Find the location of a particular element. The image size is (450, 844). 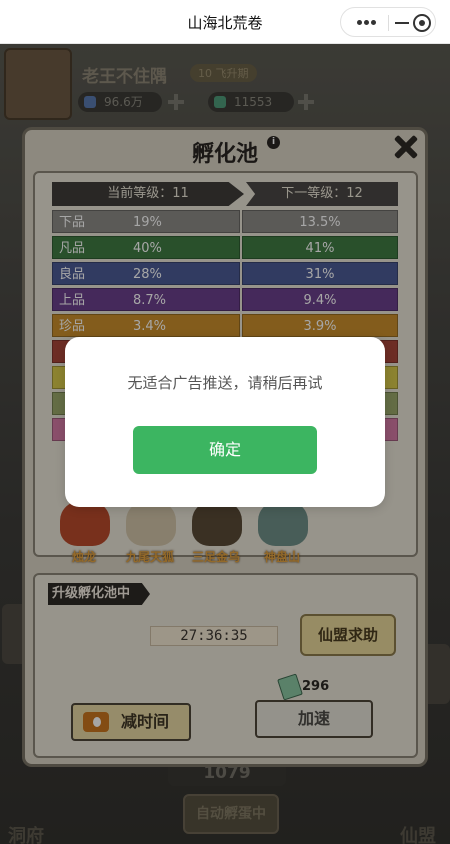

dialog-message: 无适合广告推送，请稍后再试 is located at coordinates (225, 383).